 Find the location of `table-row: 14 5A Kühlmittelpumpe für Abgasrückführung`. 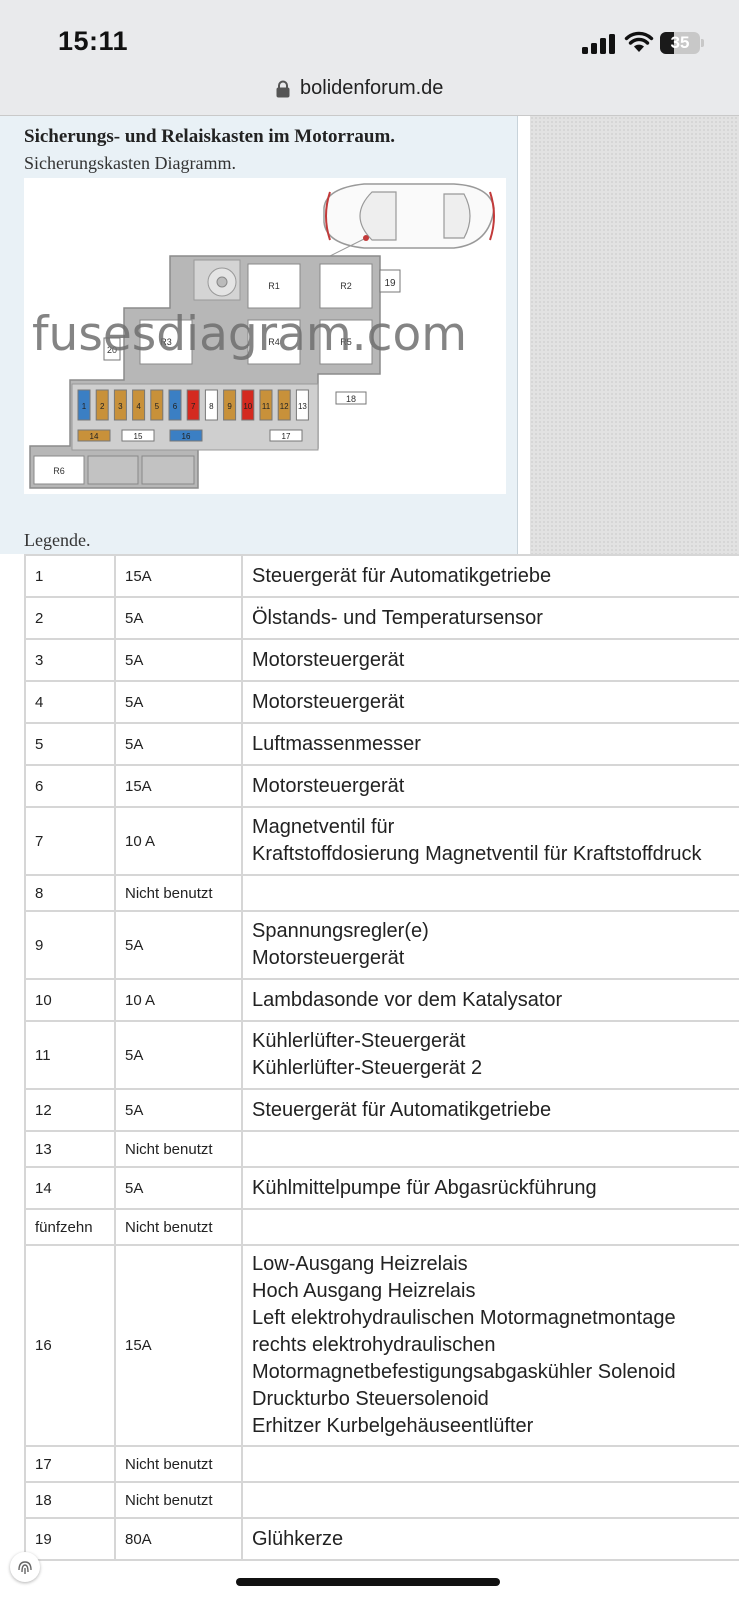

table-row: 14 5A Kühlmittelpumpe für Abgasrückführung is located at coordinates (381, 1188).